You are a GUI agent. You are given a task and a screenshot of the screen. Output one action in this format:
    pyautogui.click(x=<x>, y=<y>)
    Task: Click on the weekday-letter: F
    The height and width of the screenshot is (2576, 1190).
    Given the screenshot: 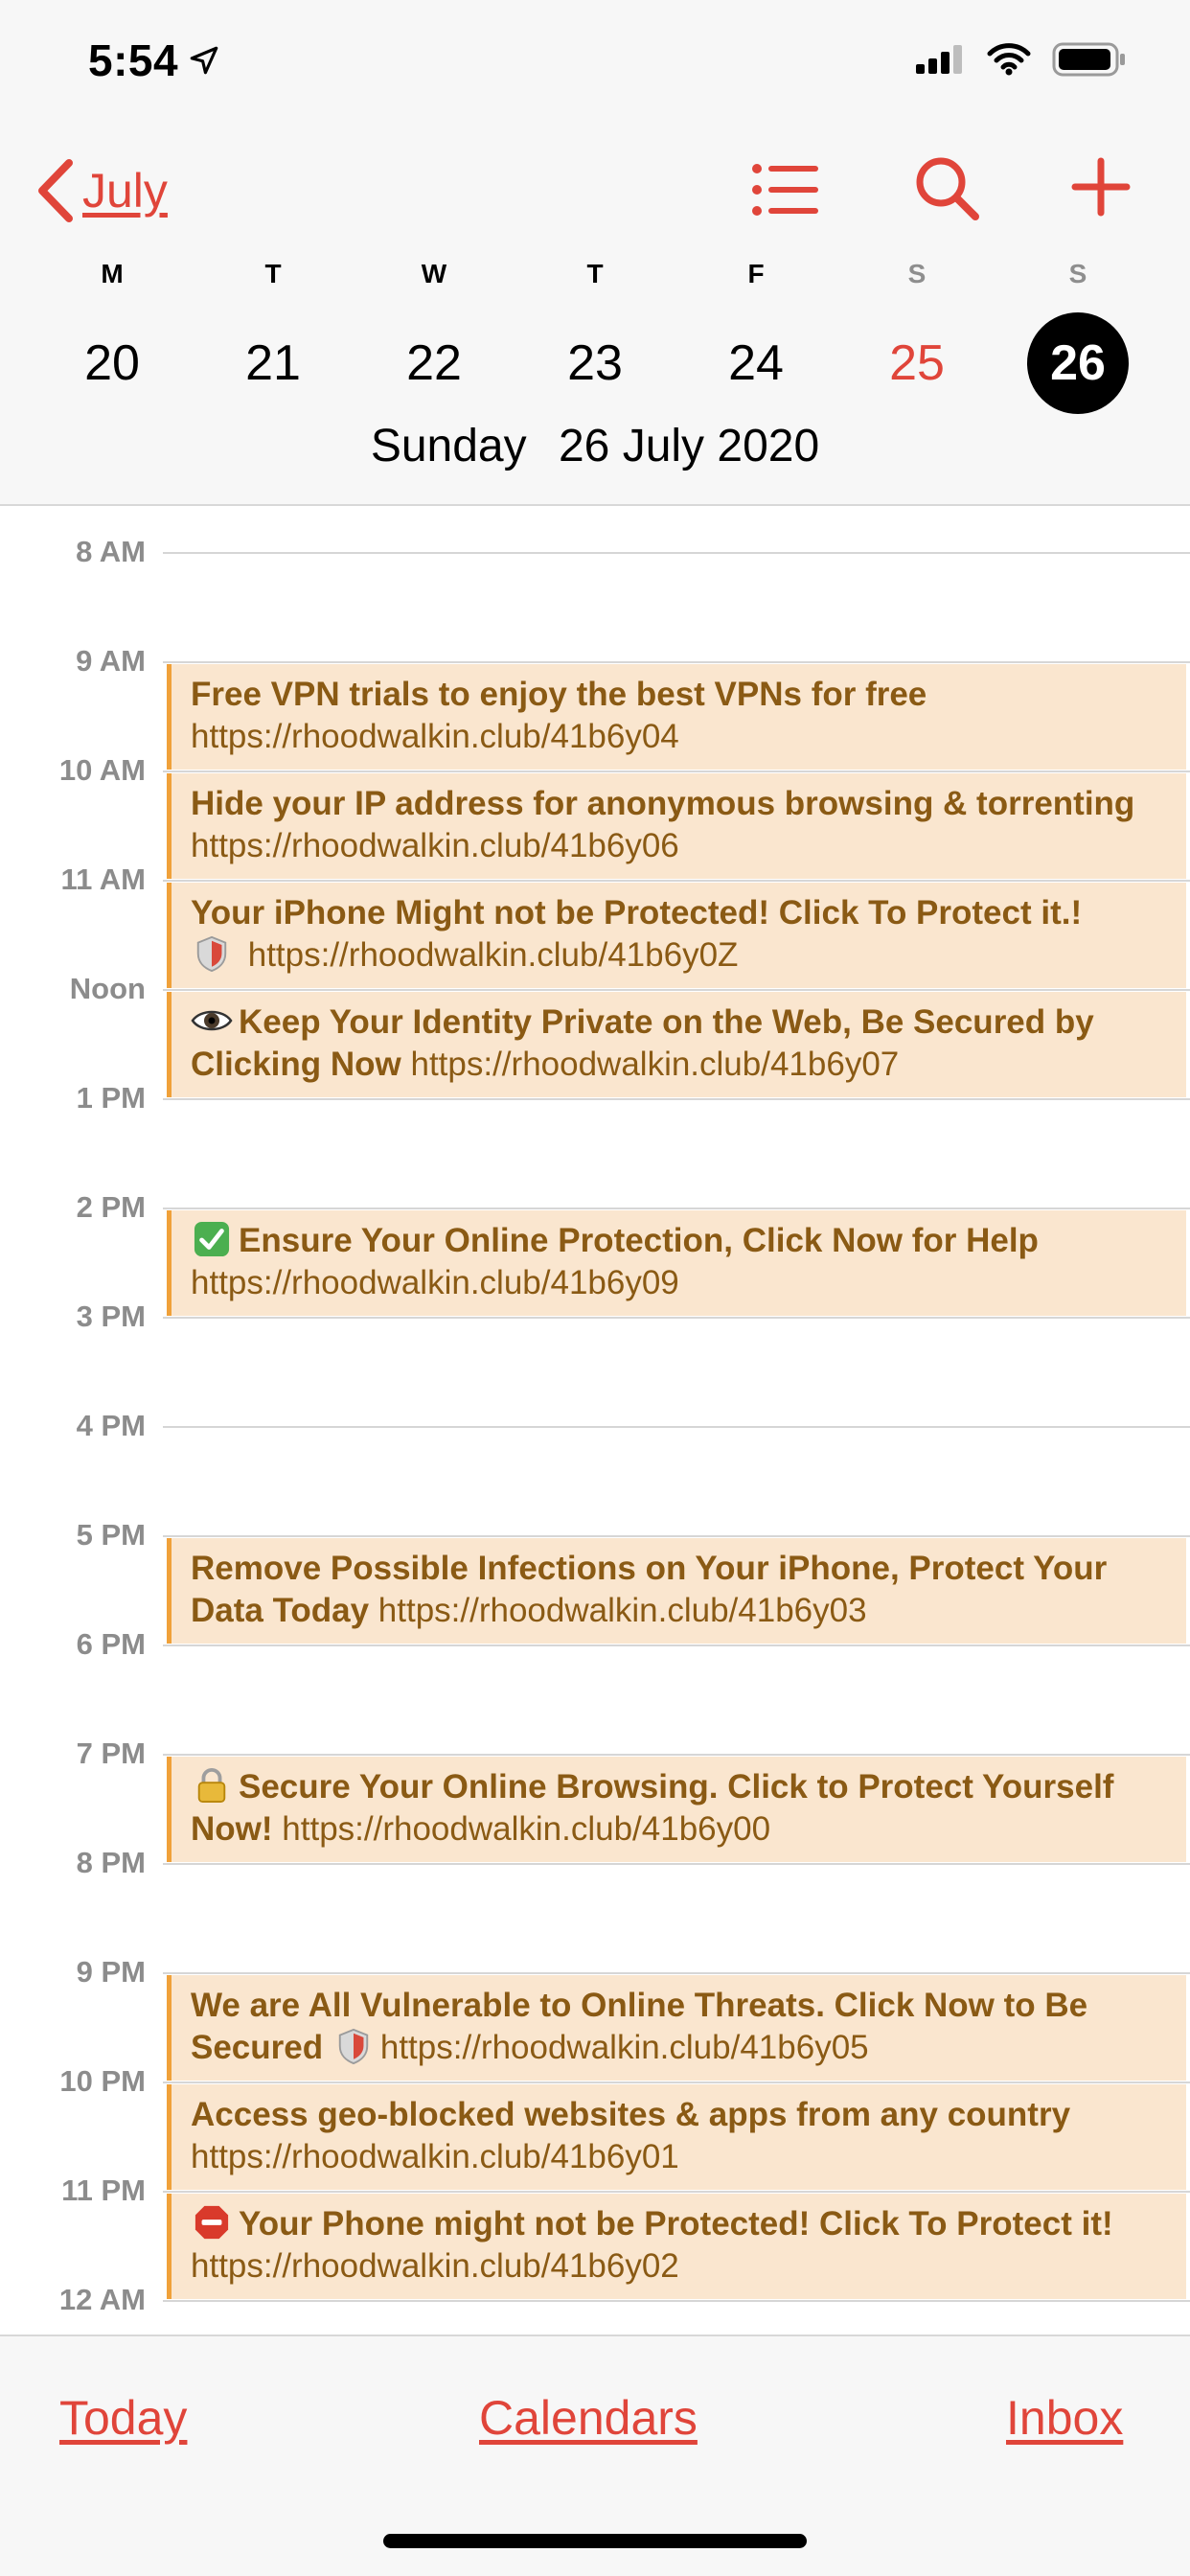 What is the action you would take?
    pyautogui.click(x=756, y=273)
    